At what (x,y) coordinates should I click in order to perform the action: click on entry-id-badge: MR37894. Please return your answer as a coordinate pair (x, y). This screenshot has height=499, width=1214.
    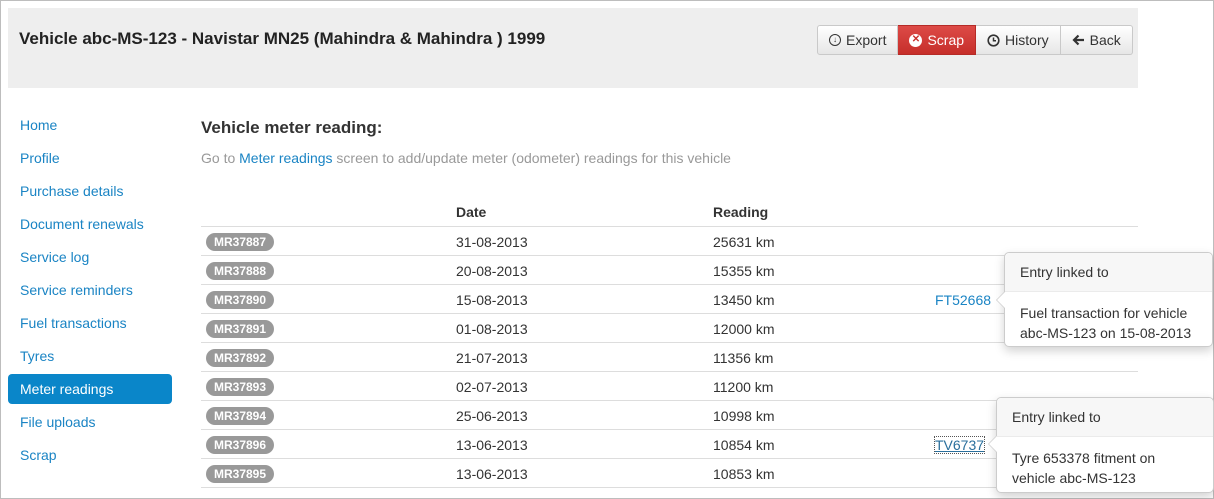
    Looking at the image, I should click on (240, 416).